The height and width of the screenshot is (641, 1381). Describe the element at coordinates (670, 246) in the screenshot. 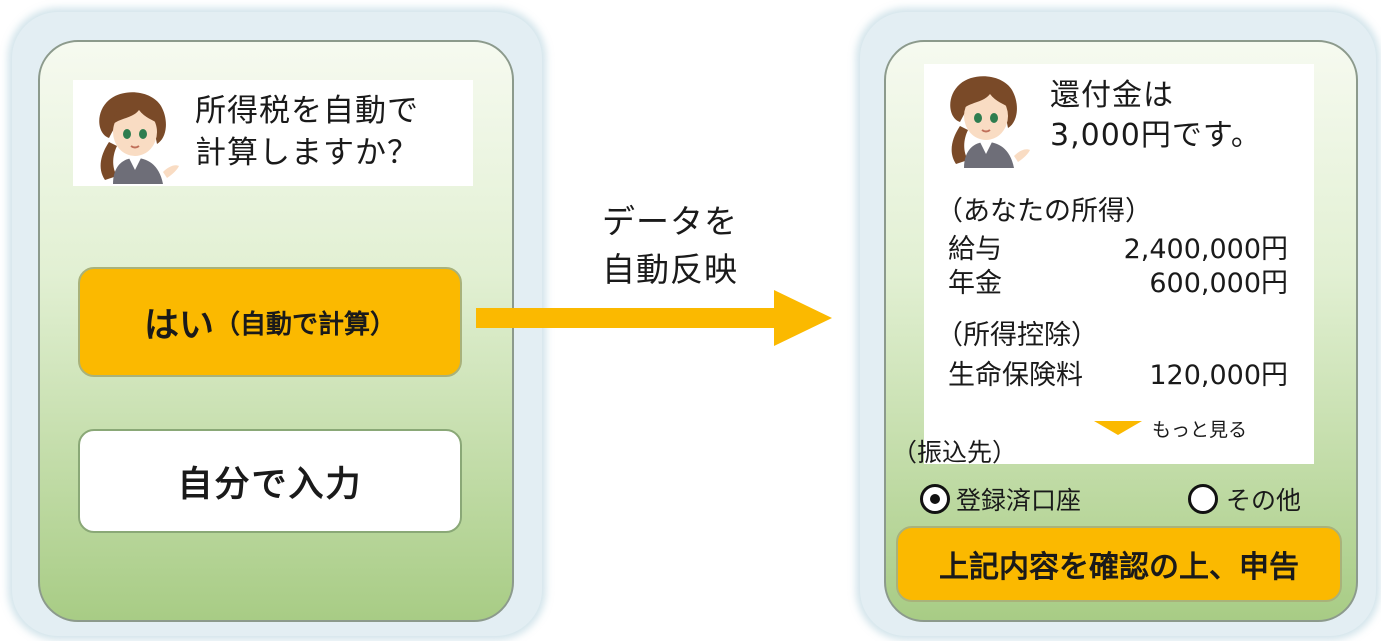

I see `auto-reflect-label: データを 自動反映` at that location.